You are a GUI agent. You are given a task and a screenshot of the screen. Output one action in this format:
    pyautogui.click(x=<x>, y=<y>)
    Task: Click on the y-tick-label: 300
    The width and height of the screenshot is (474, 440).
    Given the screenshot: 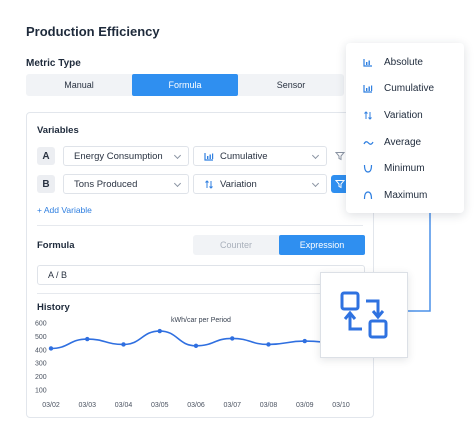 What is the action you would take?
    pyautogui.click(x=41, y=364)
    